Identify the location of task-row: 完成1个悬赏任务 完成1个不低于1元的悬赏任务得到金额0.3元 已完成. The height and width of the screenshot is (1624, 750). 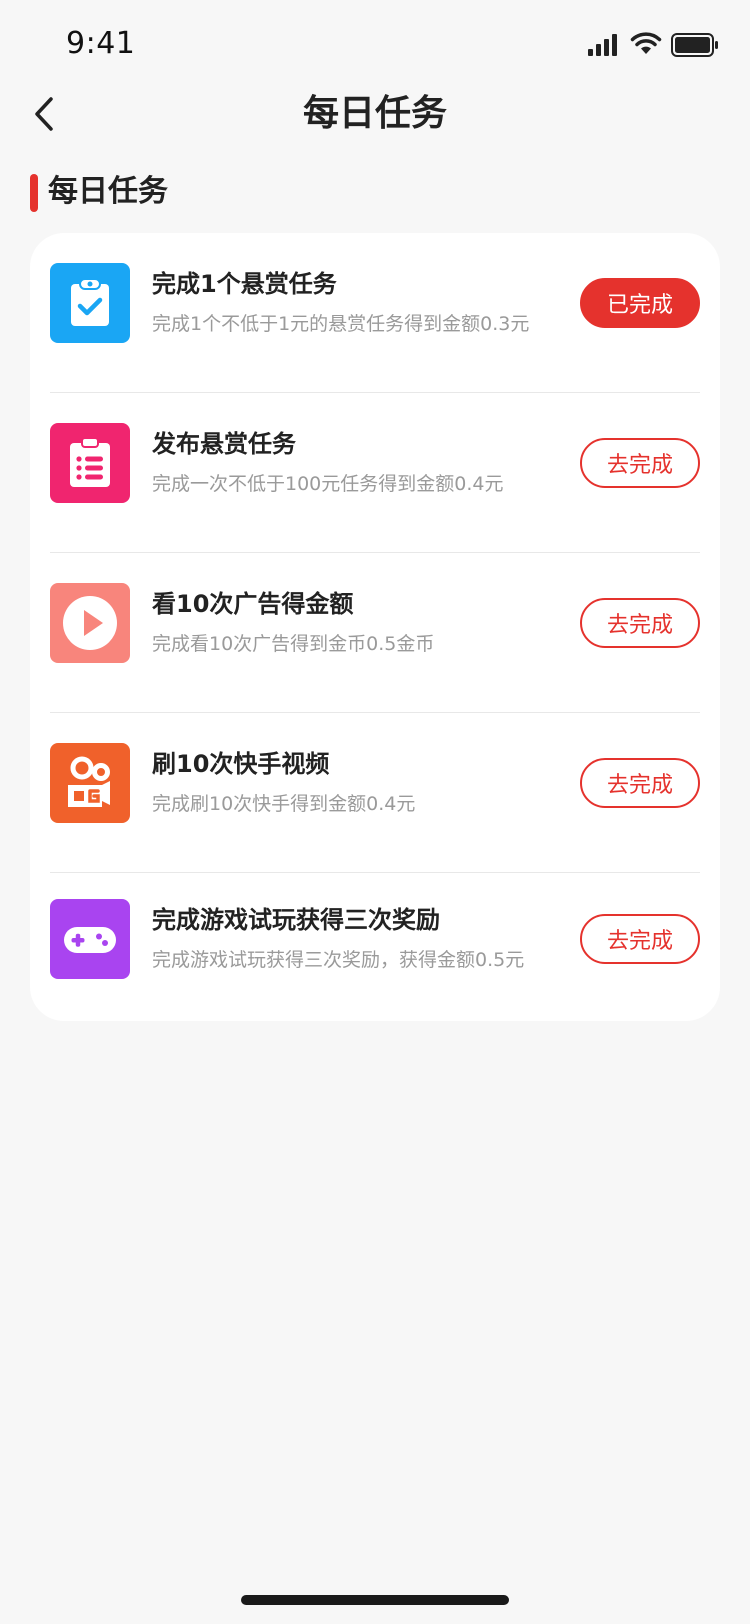
(375, 313).